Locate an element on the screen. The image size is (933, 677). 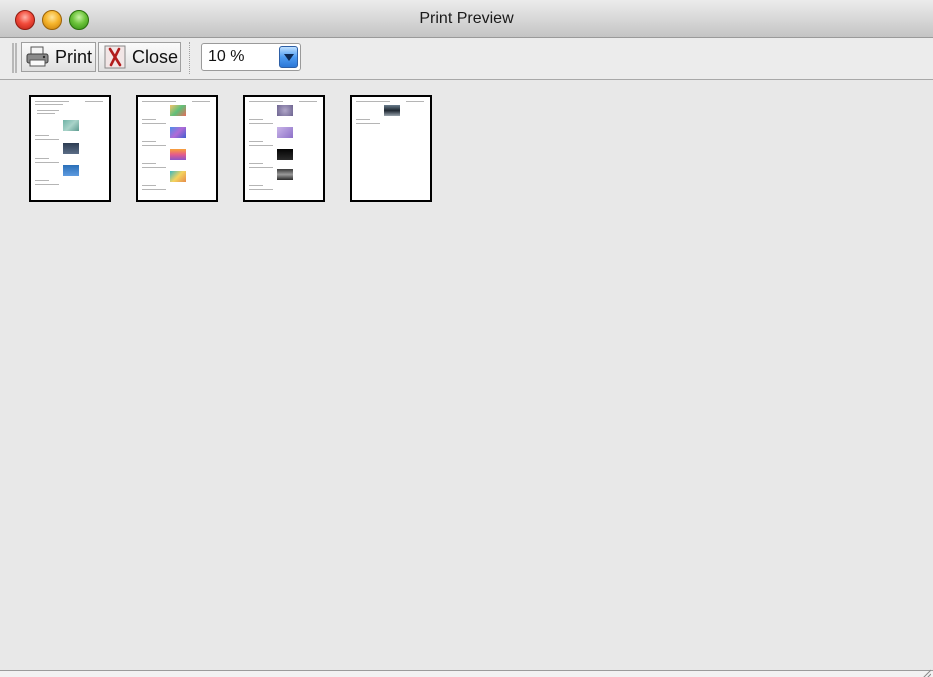
zoom-select: 10 % is located at coordinates (251, 57).